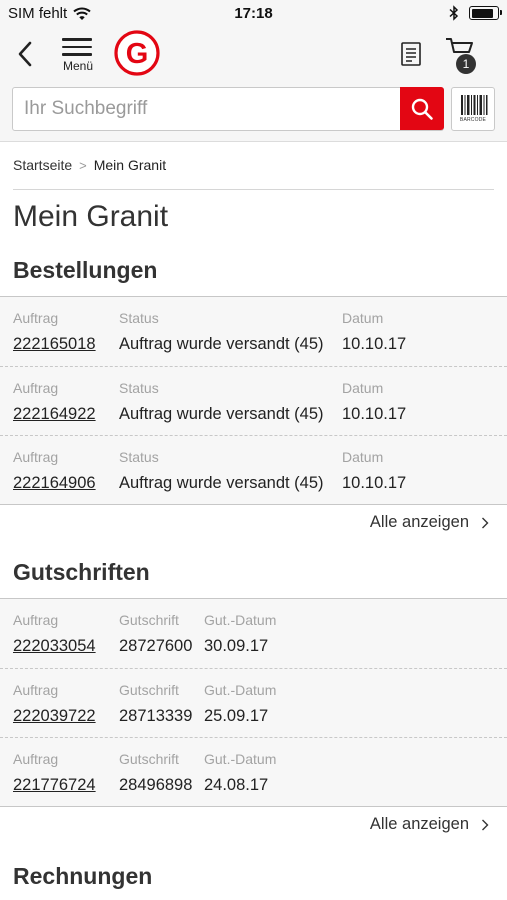 The width and height of the screenshot is (507, 900). I want to click on credit-order-link: 222039722, so click(54, 716).